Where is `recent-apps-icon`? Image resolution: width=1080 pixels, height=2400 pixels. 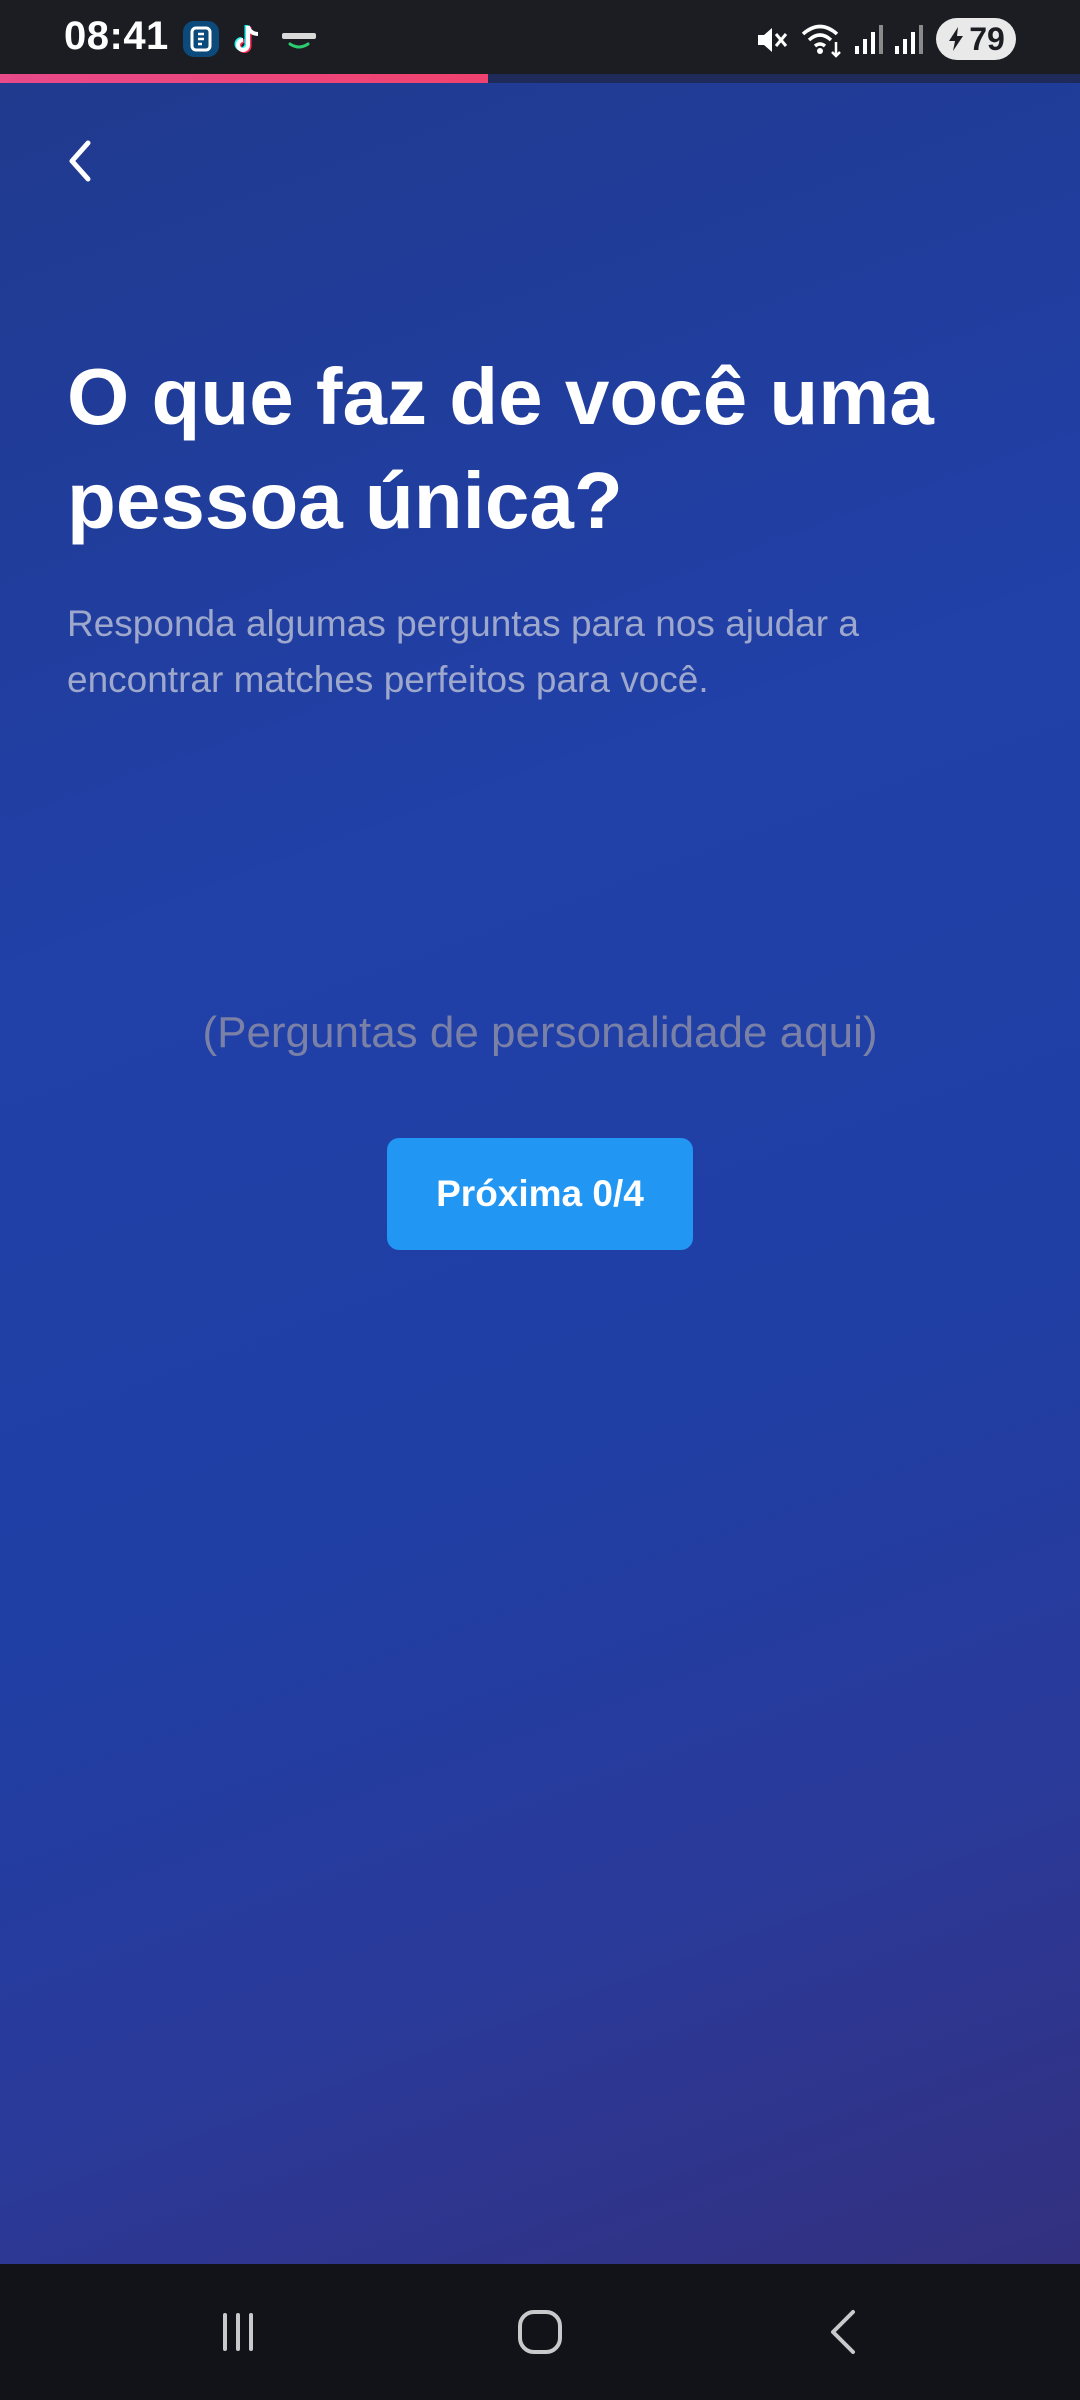
recent-apps-icon is located at coordinates (238, 2332).